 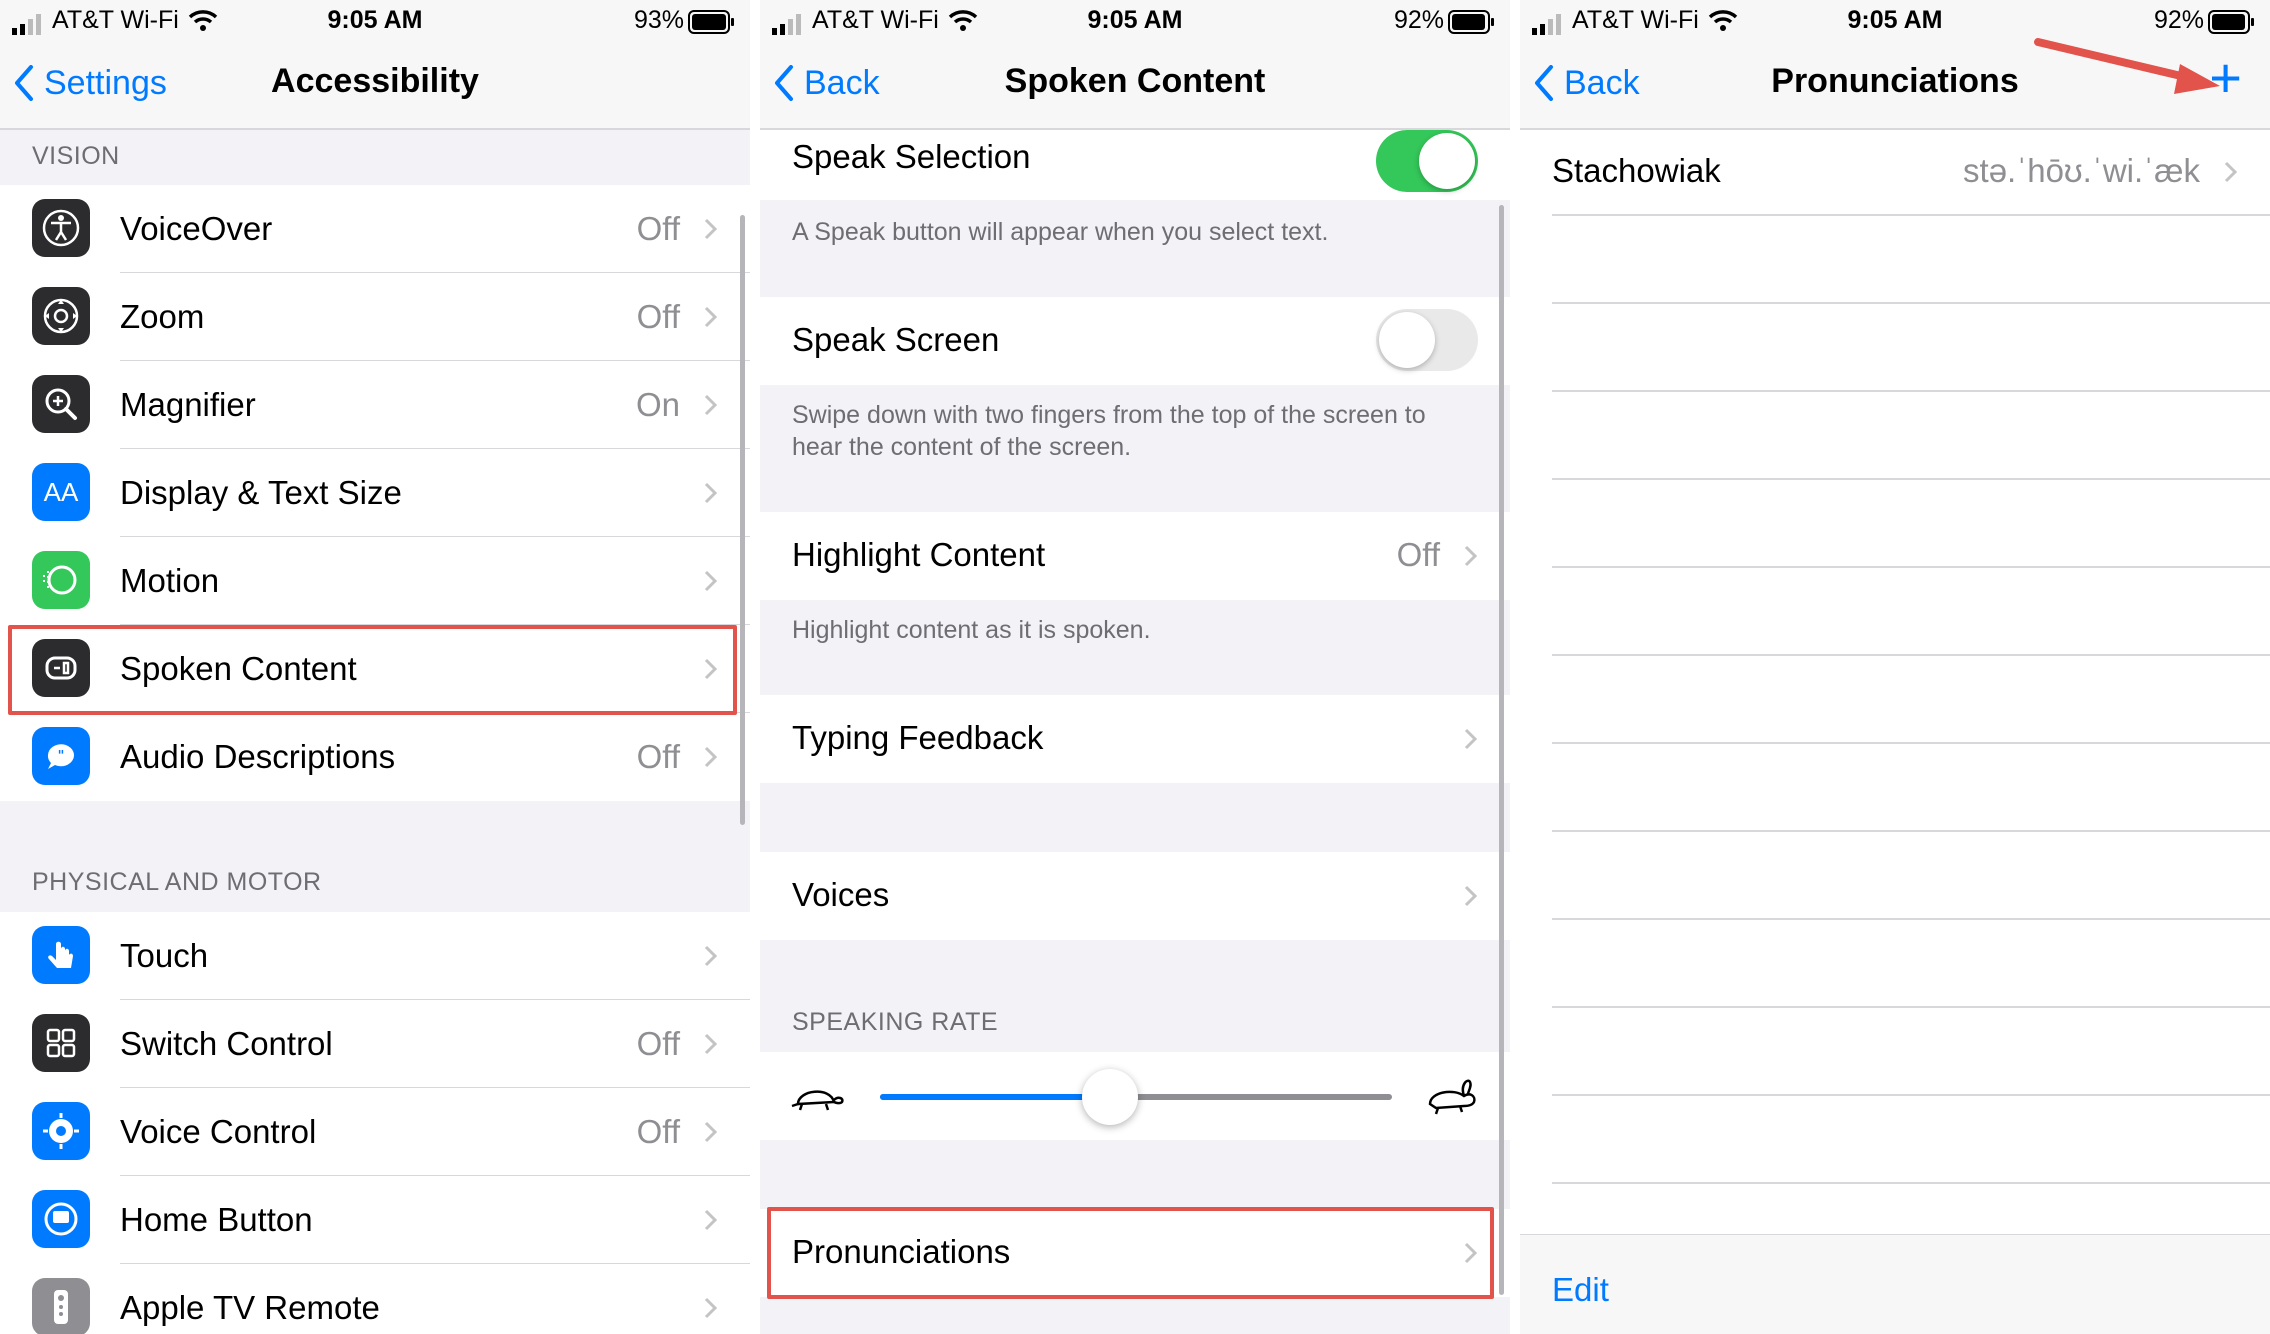 What do you see at coordinates (196, 228) in the screenshot?
I see `row-label: VoiceOver` at bounding box center [196, 228].